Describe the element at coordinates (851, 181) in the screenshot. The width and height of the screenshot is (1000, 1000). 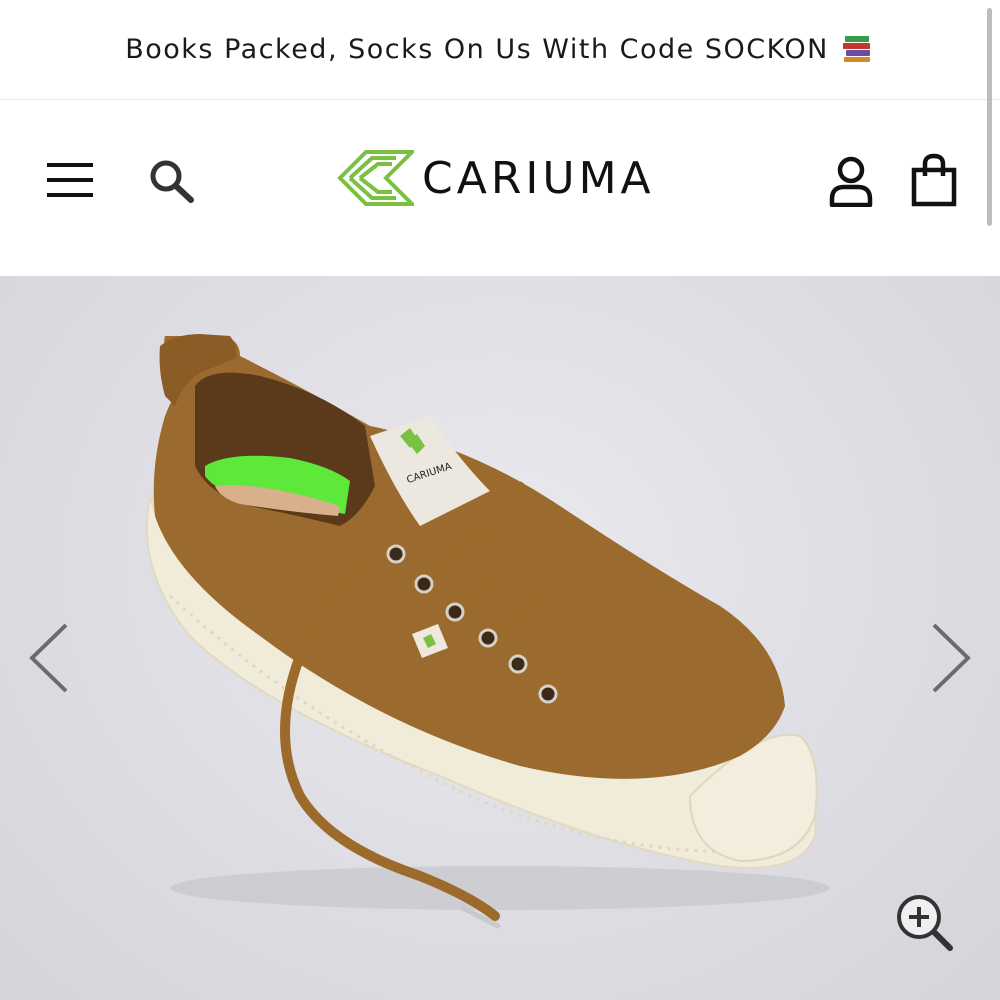
I see `user-icon` at that location.